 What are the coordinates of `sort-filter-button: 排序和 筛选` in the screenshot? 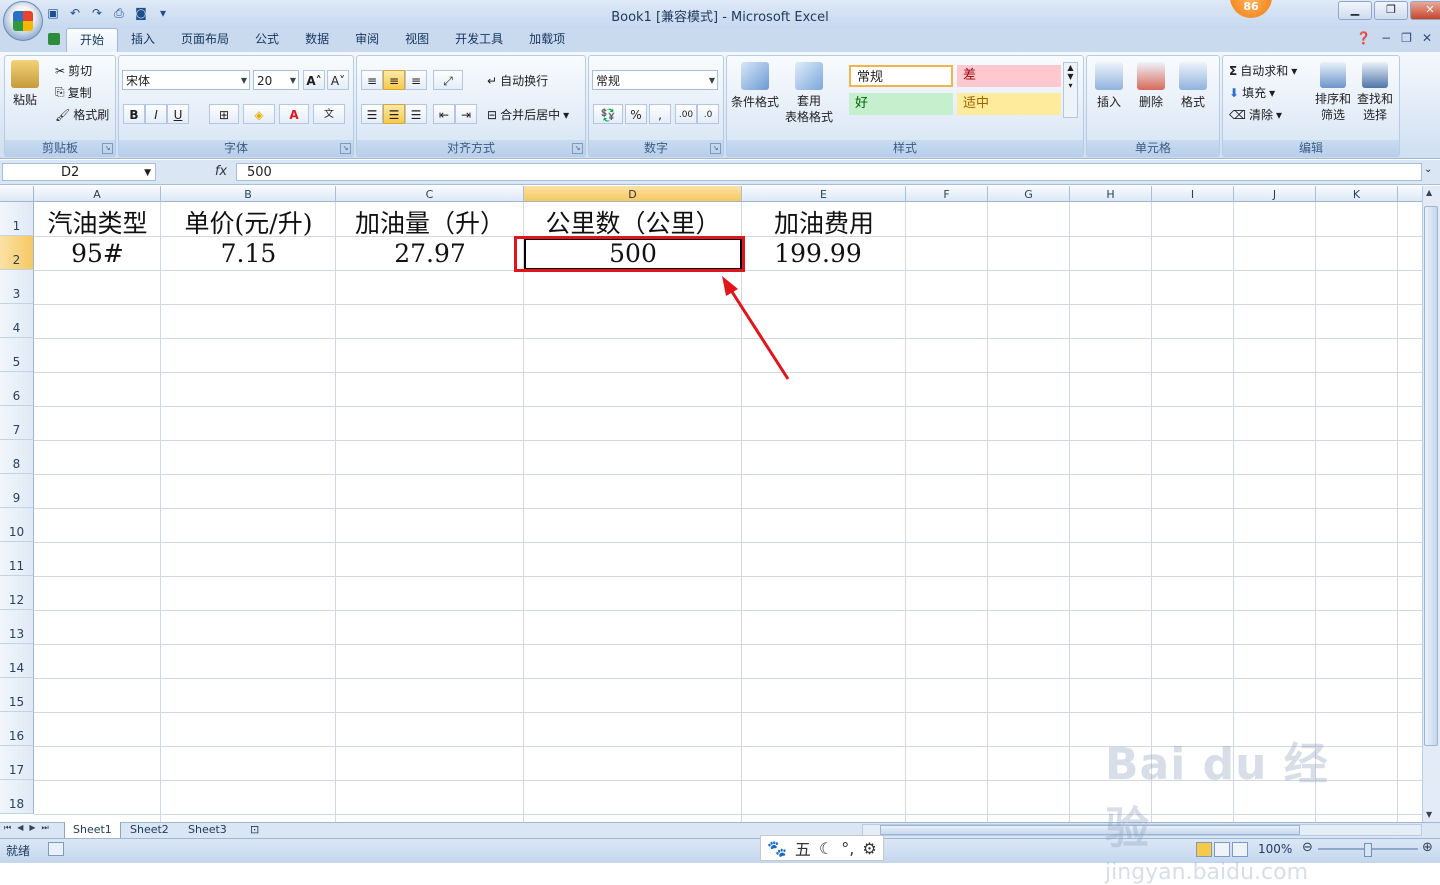 It's located at (1333, 92).